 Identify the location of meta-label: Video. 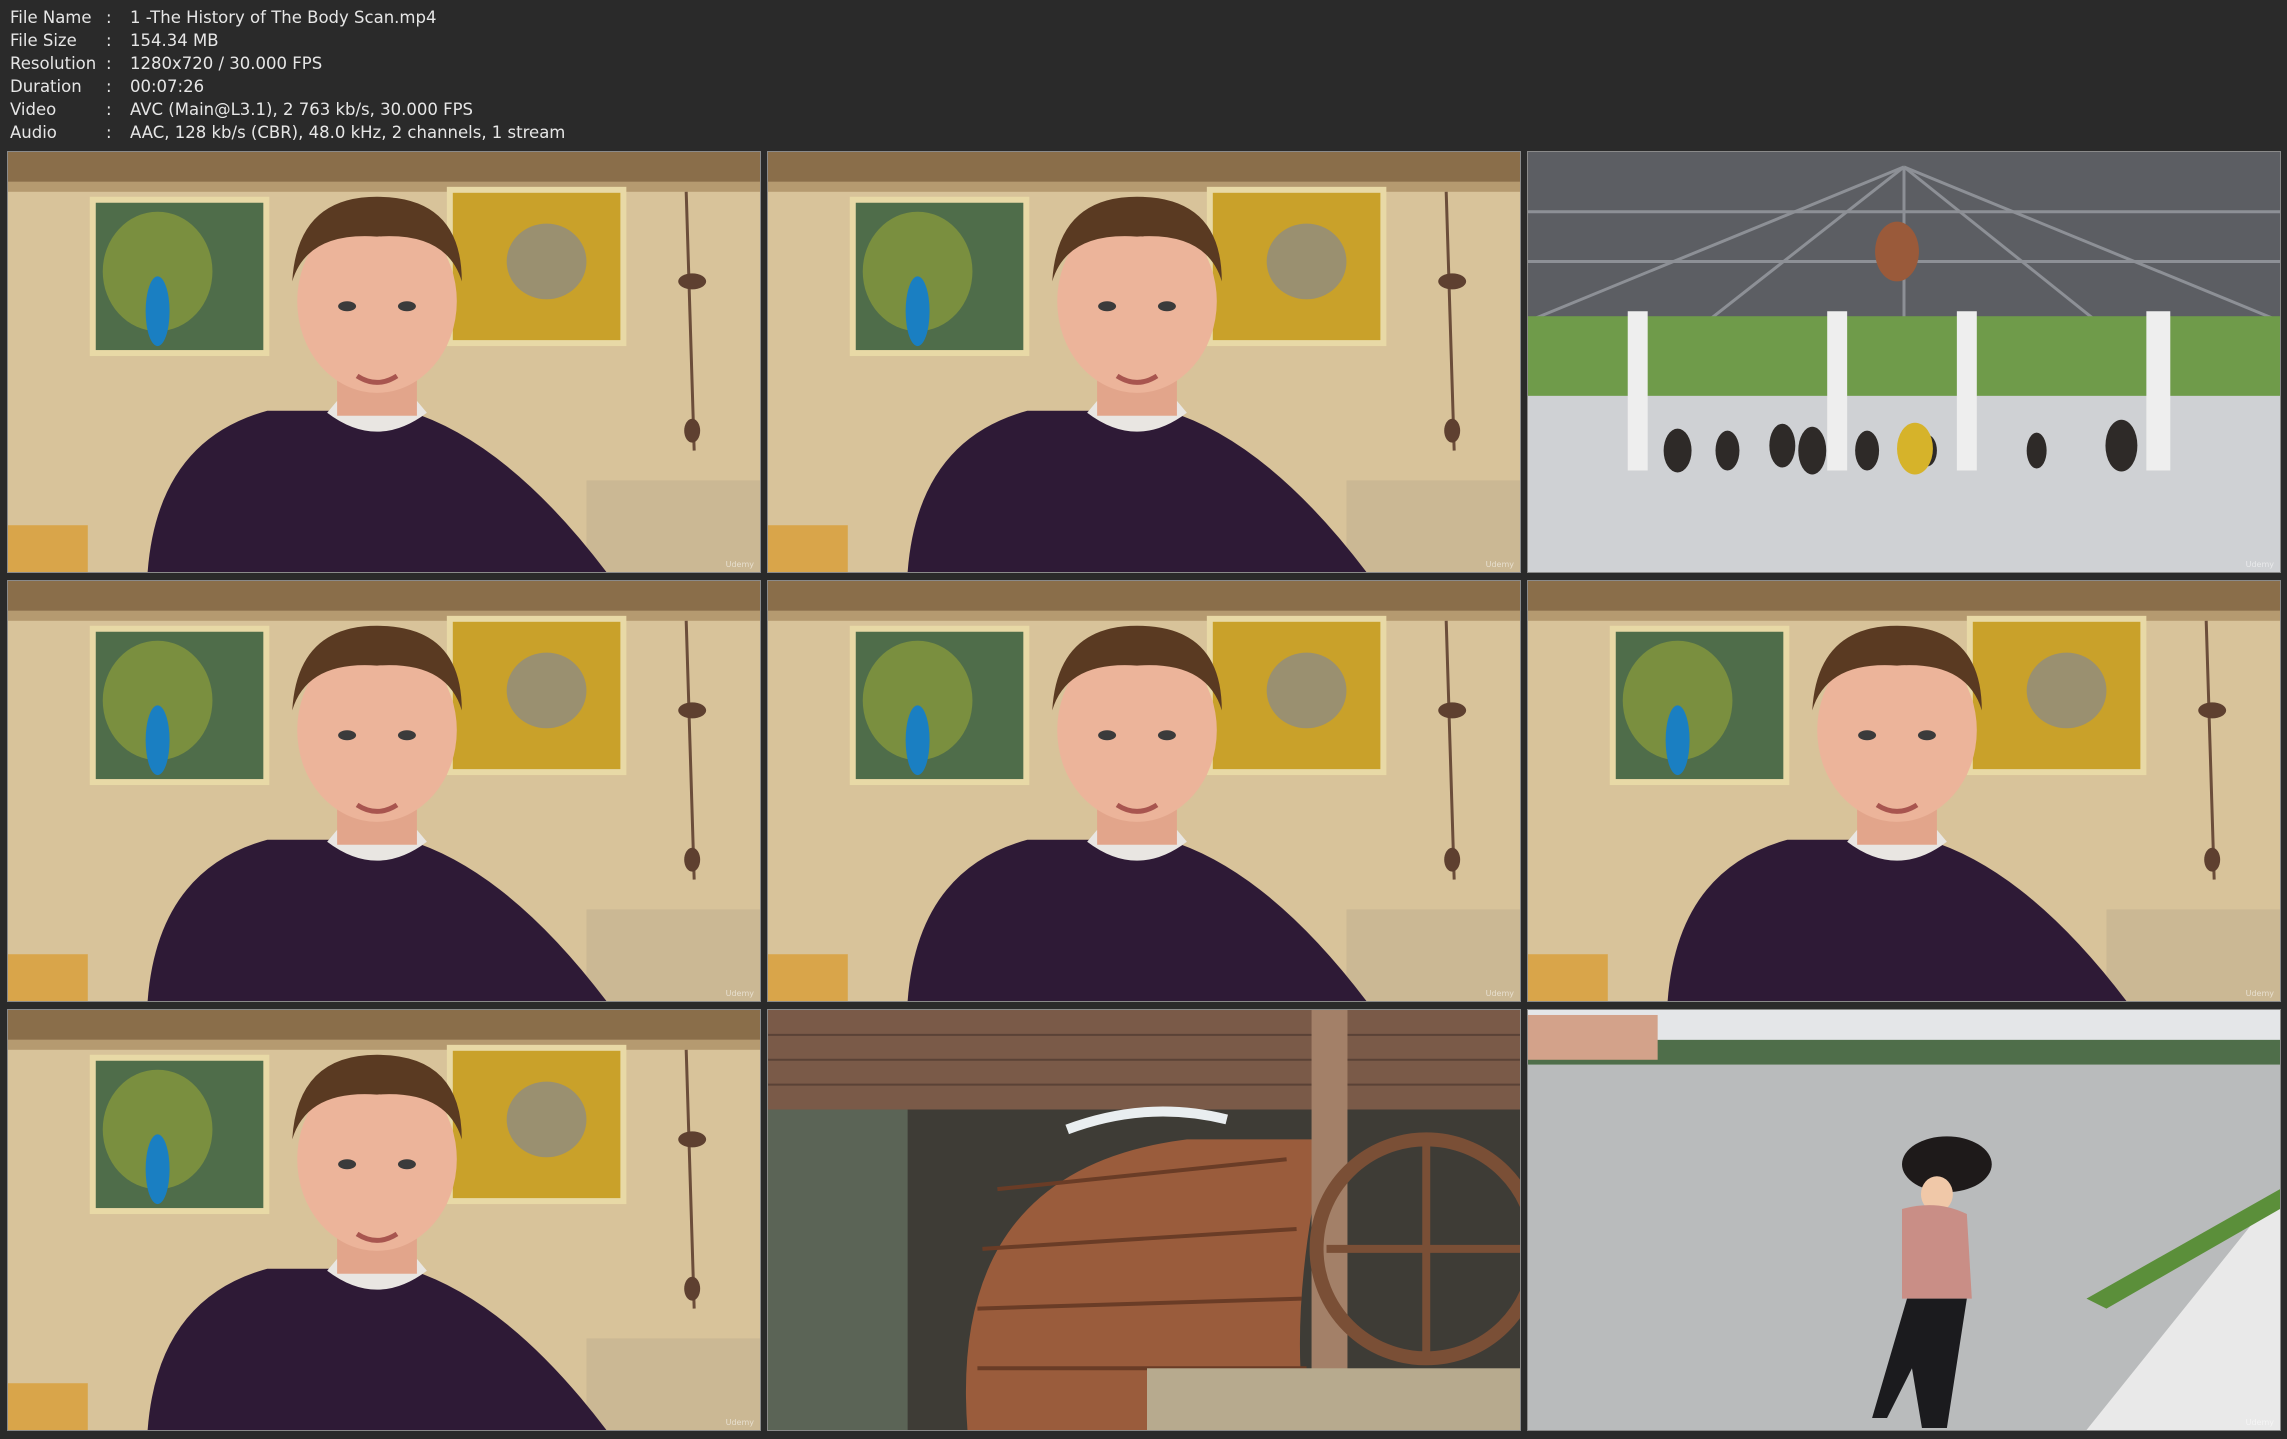
(33, 109).